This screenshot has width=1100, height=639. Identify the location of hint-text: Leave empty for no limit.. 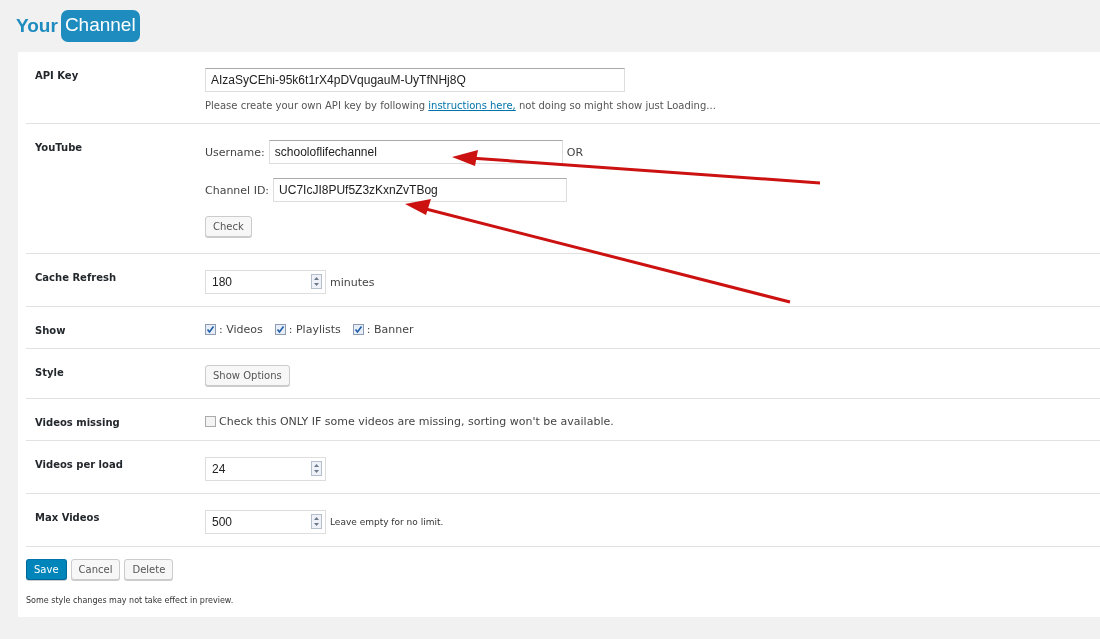
(387, 522).